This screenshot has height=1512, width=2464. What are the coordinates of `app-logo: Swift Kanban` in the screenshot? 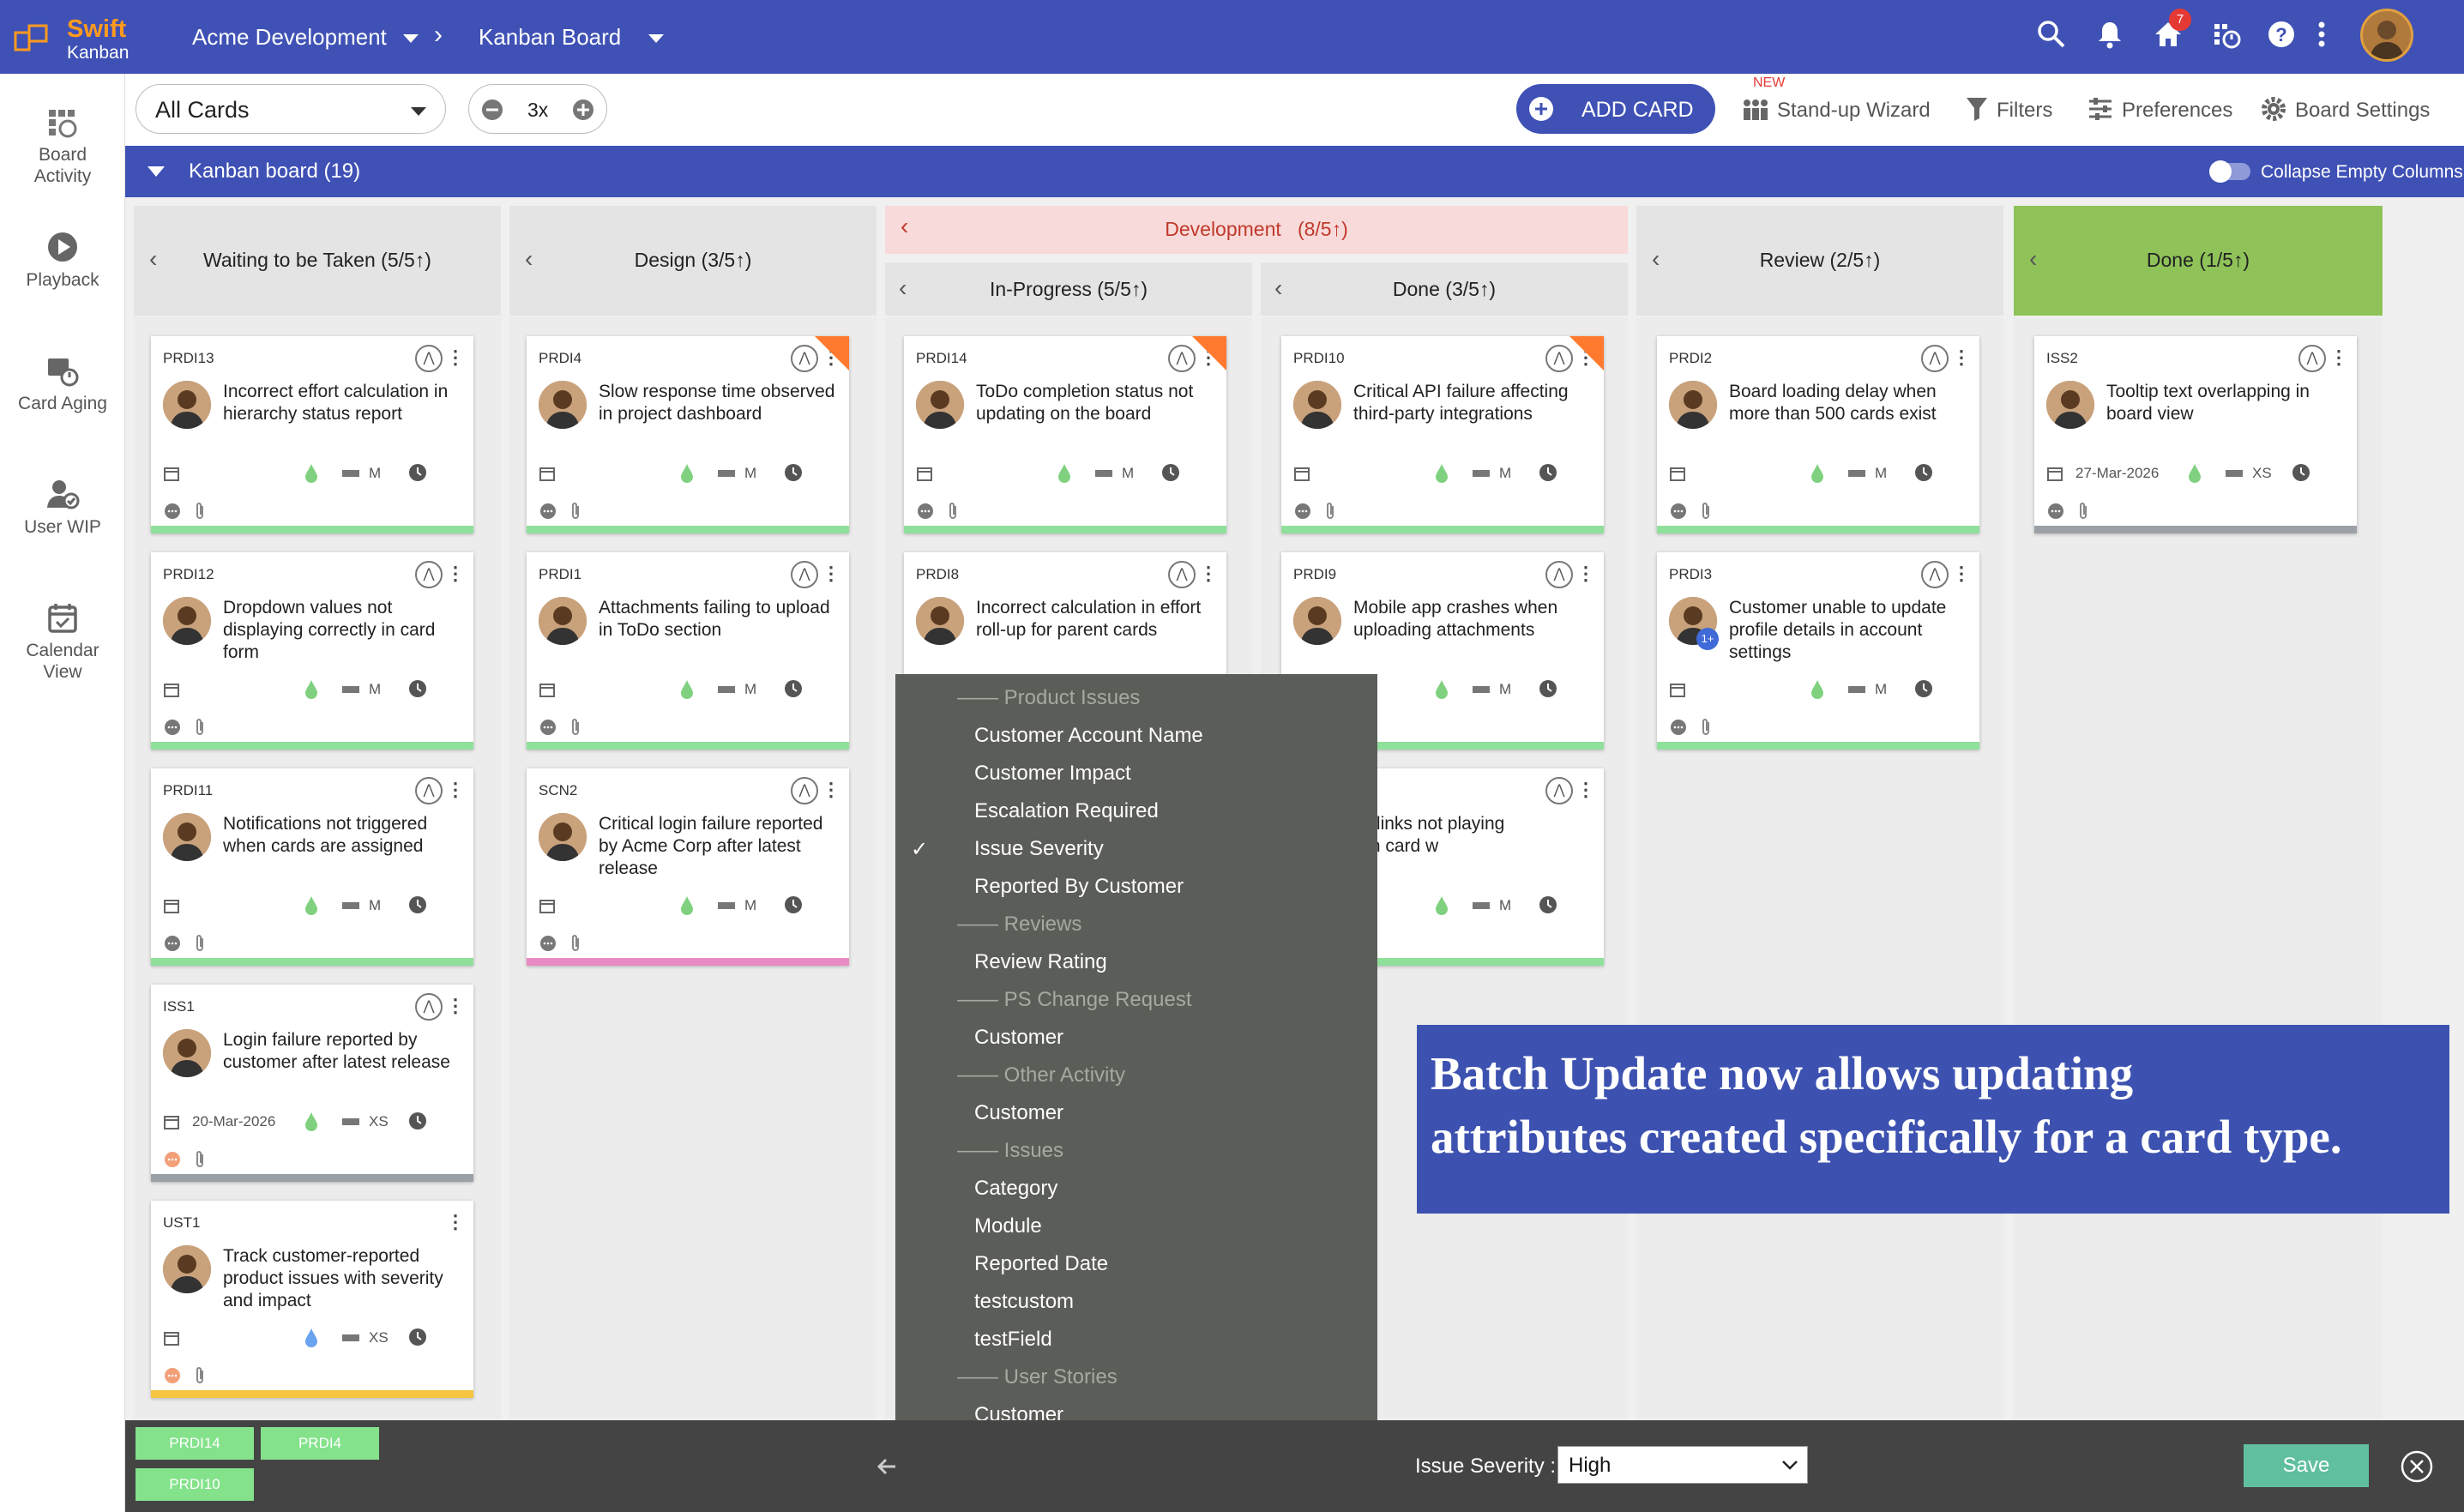 It's located at (74, 37).